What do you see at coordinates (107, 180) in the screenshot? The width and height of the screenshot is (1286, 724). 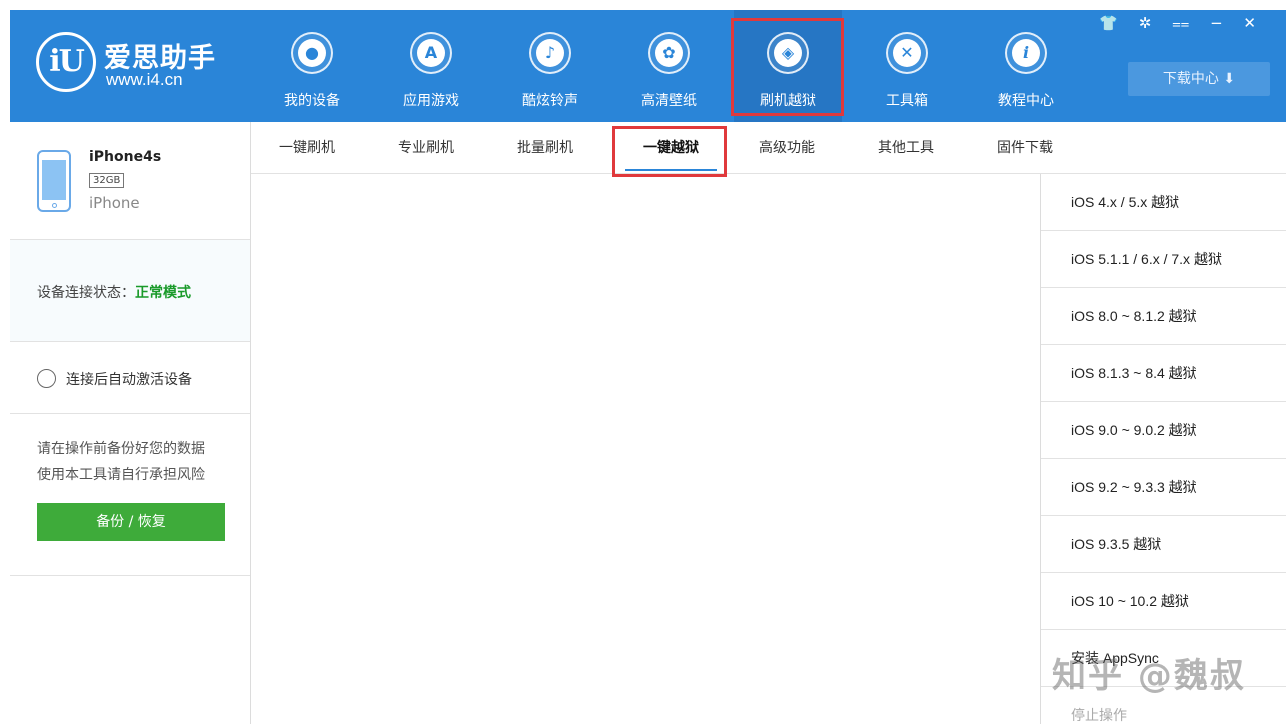 I see `device-capacity: 32GB` at bounding box center [107, 180].